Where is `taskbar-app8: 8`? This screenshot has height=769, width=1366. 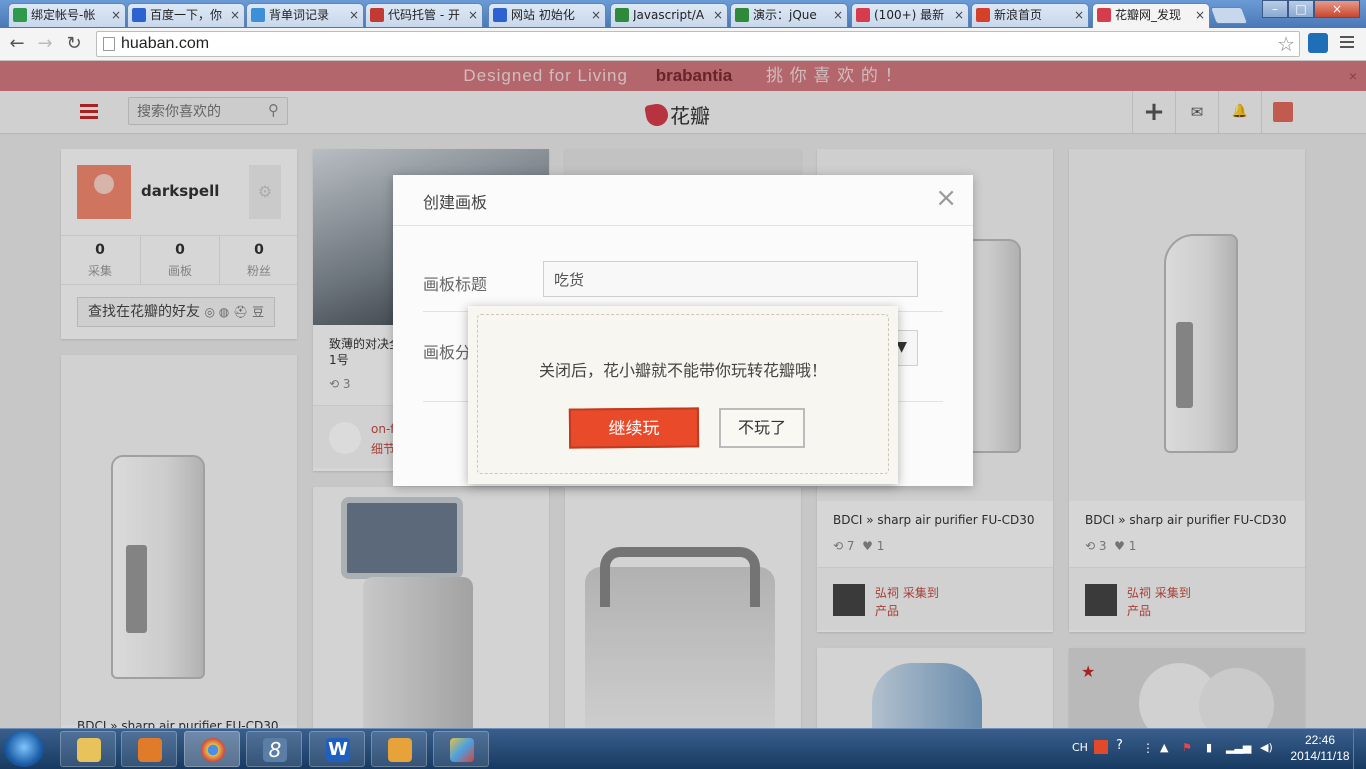 taskbar-app8: 8 is located at coordinates (274, 749).